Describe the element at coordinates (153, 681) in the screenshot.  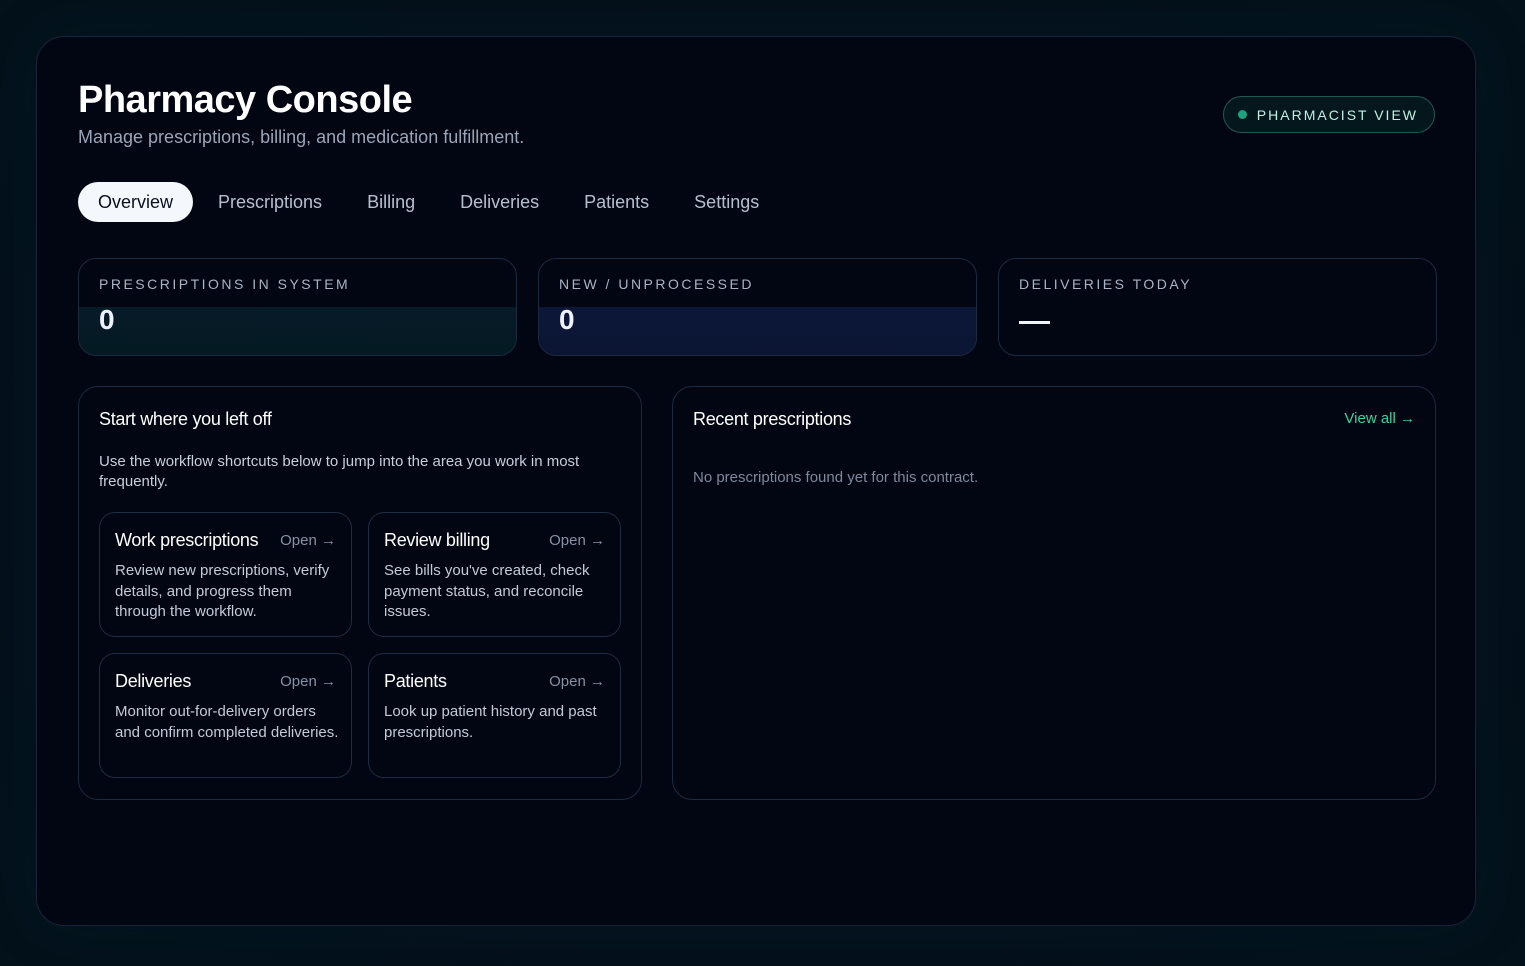
I see `shortcut-title: Deliveries` at that location.